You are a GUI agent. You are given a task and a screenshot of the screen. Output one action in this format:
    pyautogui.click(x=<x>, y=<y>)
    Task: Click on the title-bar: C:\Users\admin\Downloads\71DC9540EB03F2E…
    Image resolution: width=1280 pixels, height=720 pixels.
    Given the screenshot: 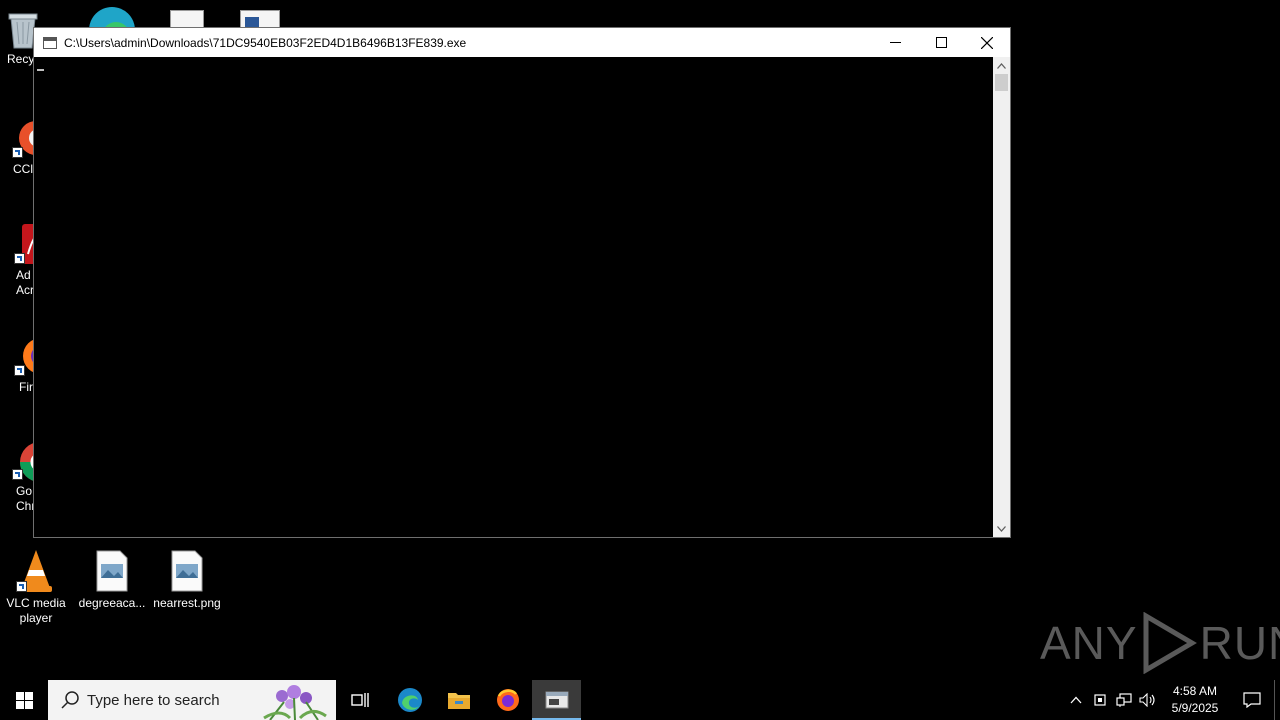 What is the action you would take?
    pyautogui.click(x=522, y=42)
    